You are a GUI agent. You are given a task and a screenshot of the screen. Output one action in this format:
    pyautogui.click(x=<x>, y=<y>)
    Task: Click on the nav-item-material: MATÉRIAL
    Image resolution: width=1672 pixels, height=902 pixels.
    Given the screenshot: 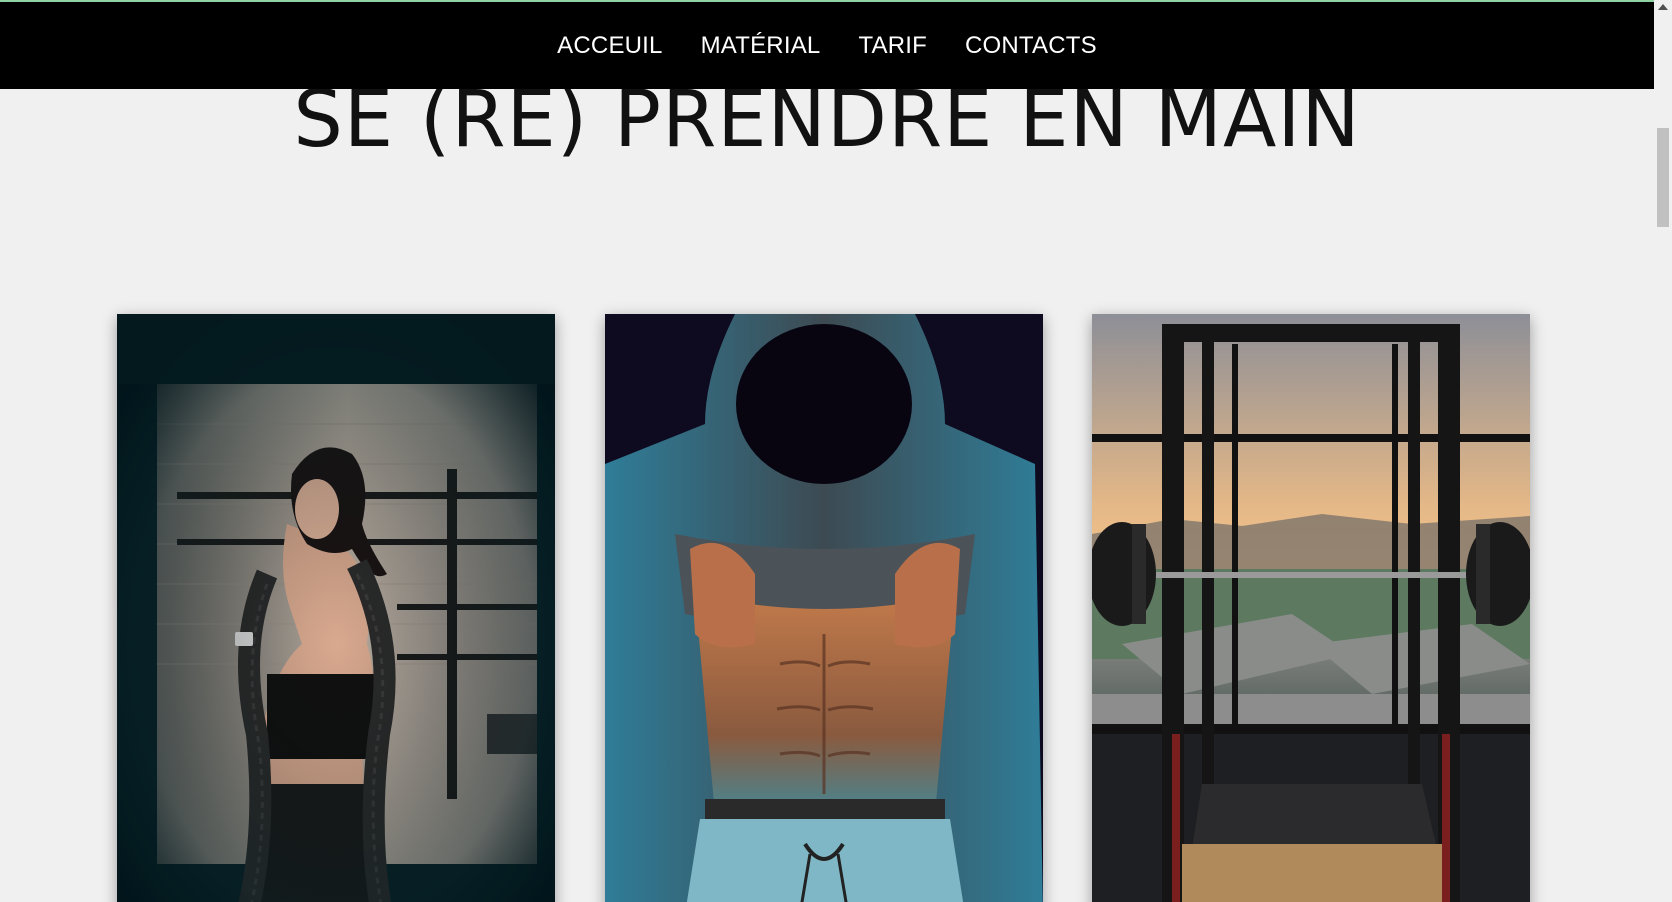 What is the action you would take?
    pyautogui.click(x=761, y=46)
    